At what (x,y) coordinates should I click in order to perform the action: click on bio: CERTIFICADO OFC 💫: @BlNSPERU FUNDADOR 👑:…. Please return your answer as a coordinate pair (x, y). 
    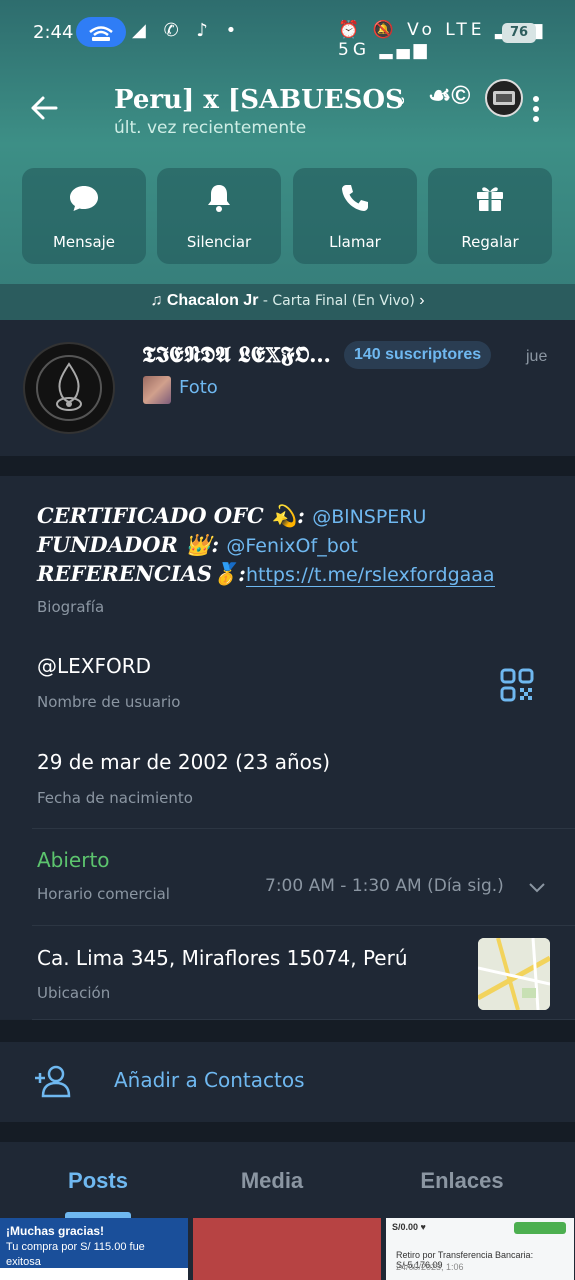
    Looking at the image, I should click on (297, 545).